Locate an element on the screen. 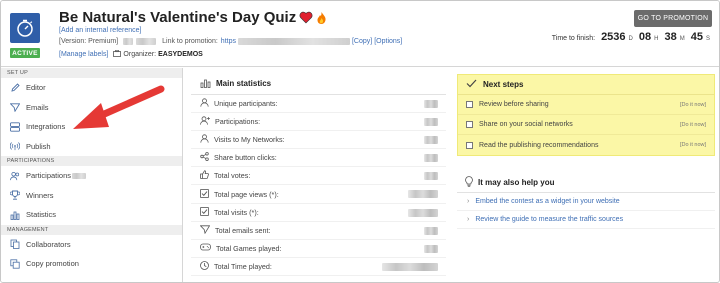 The width and height of the screenshot is (720, 283). sidebar-item-label: Emails is located at coordinates (37, 107).